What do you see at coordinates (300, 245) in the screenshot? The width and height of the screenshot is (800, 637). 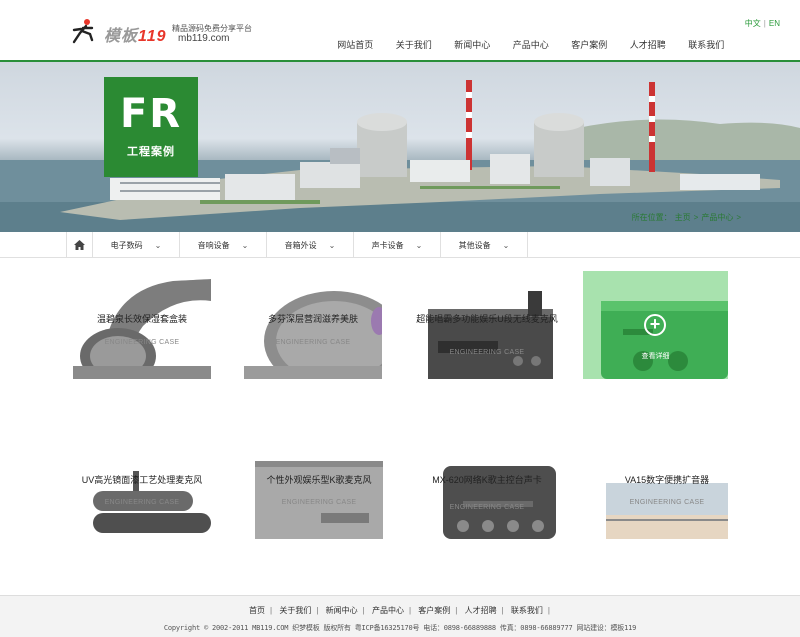 I see `category-label: 音箱外设` at bounding box center [300, 245].